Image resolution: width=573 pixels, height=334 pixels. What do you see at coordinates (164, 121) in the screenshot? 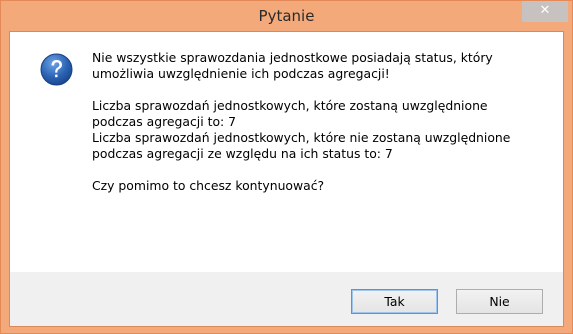
I see `message-line: podczas agregacji to: 7` at bounding box center [164, 121].